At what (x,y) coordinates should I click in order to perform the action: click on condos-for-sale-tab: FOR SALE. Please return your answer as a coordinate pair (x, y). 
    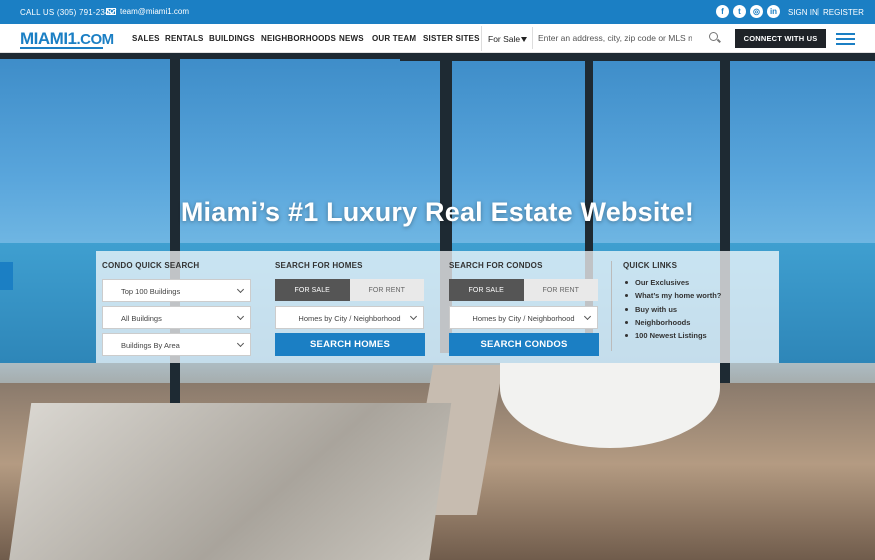
    Looking at the image, I should click on (486, 290).